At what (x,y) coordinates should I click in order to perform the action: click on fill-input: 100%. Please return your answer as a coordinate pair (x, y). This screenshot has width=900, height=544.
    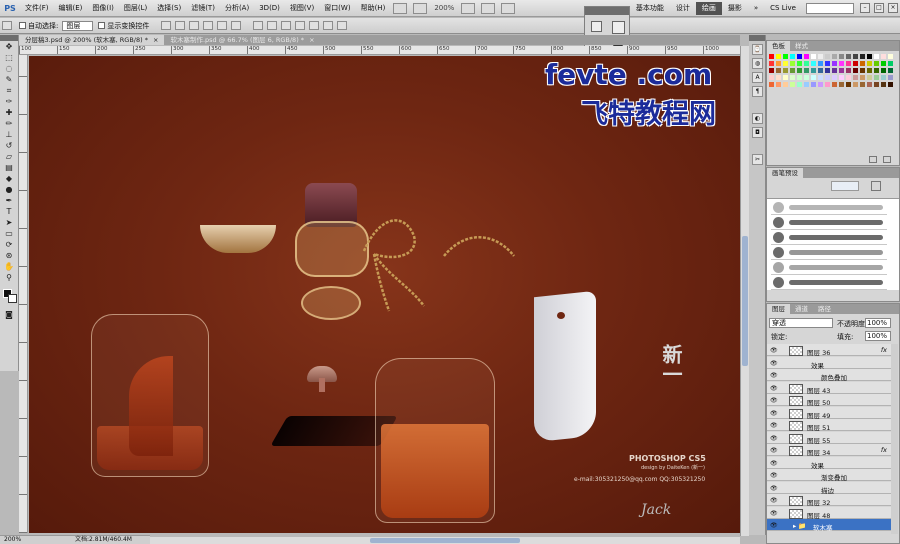
    Looking at the image, I should click on (878, 336).